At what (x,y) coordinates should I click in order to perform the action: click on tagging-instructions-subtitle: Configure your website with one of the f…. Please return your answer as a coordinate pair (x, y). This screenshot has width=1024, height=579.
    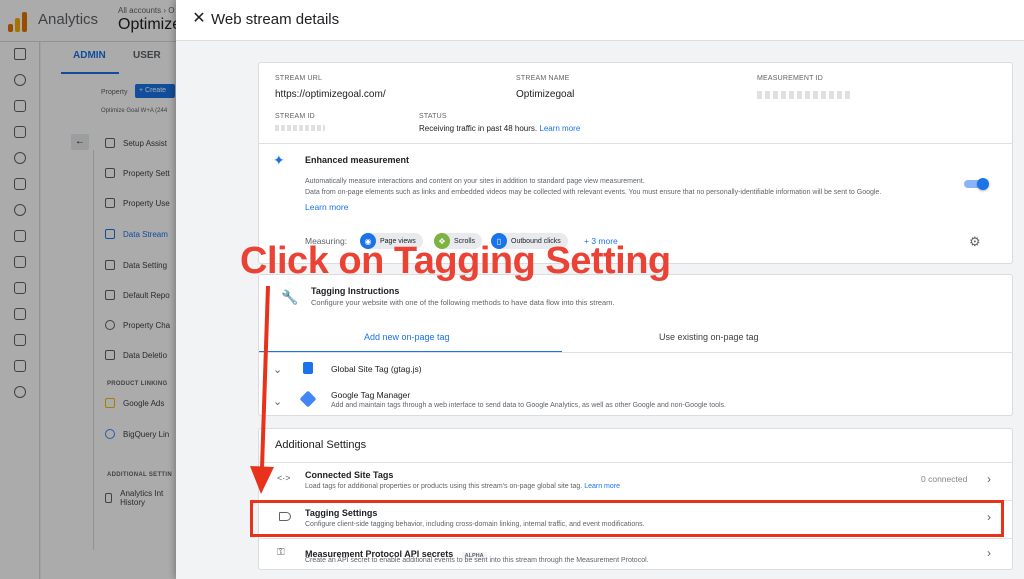
    Looking at the image, I should click on (463, 302).